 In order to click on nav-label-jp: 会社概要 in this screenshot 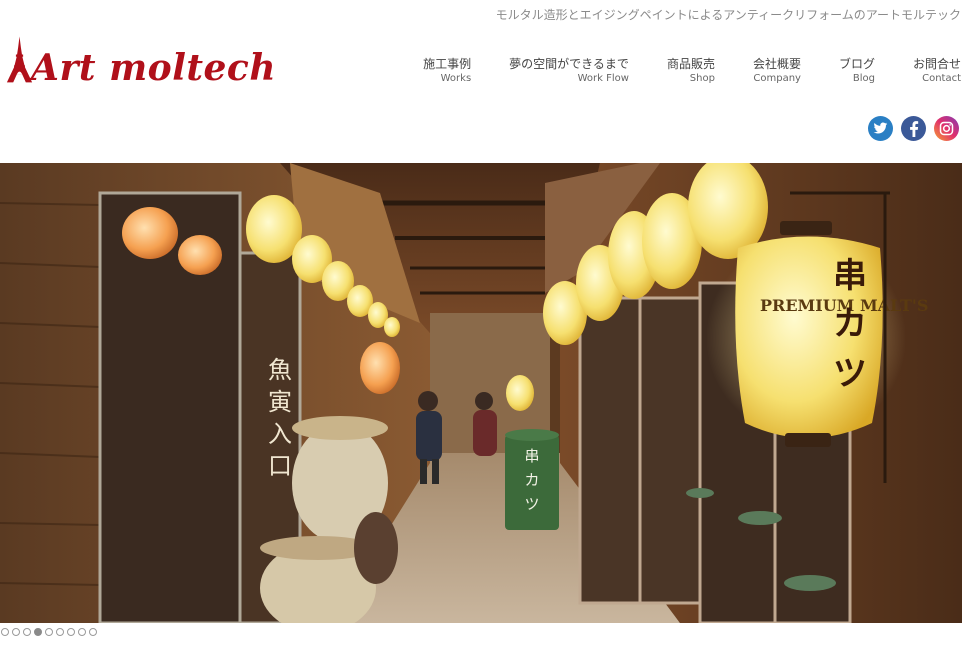, I will do `click(776, 64)`.